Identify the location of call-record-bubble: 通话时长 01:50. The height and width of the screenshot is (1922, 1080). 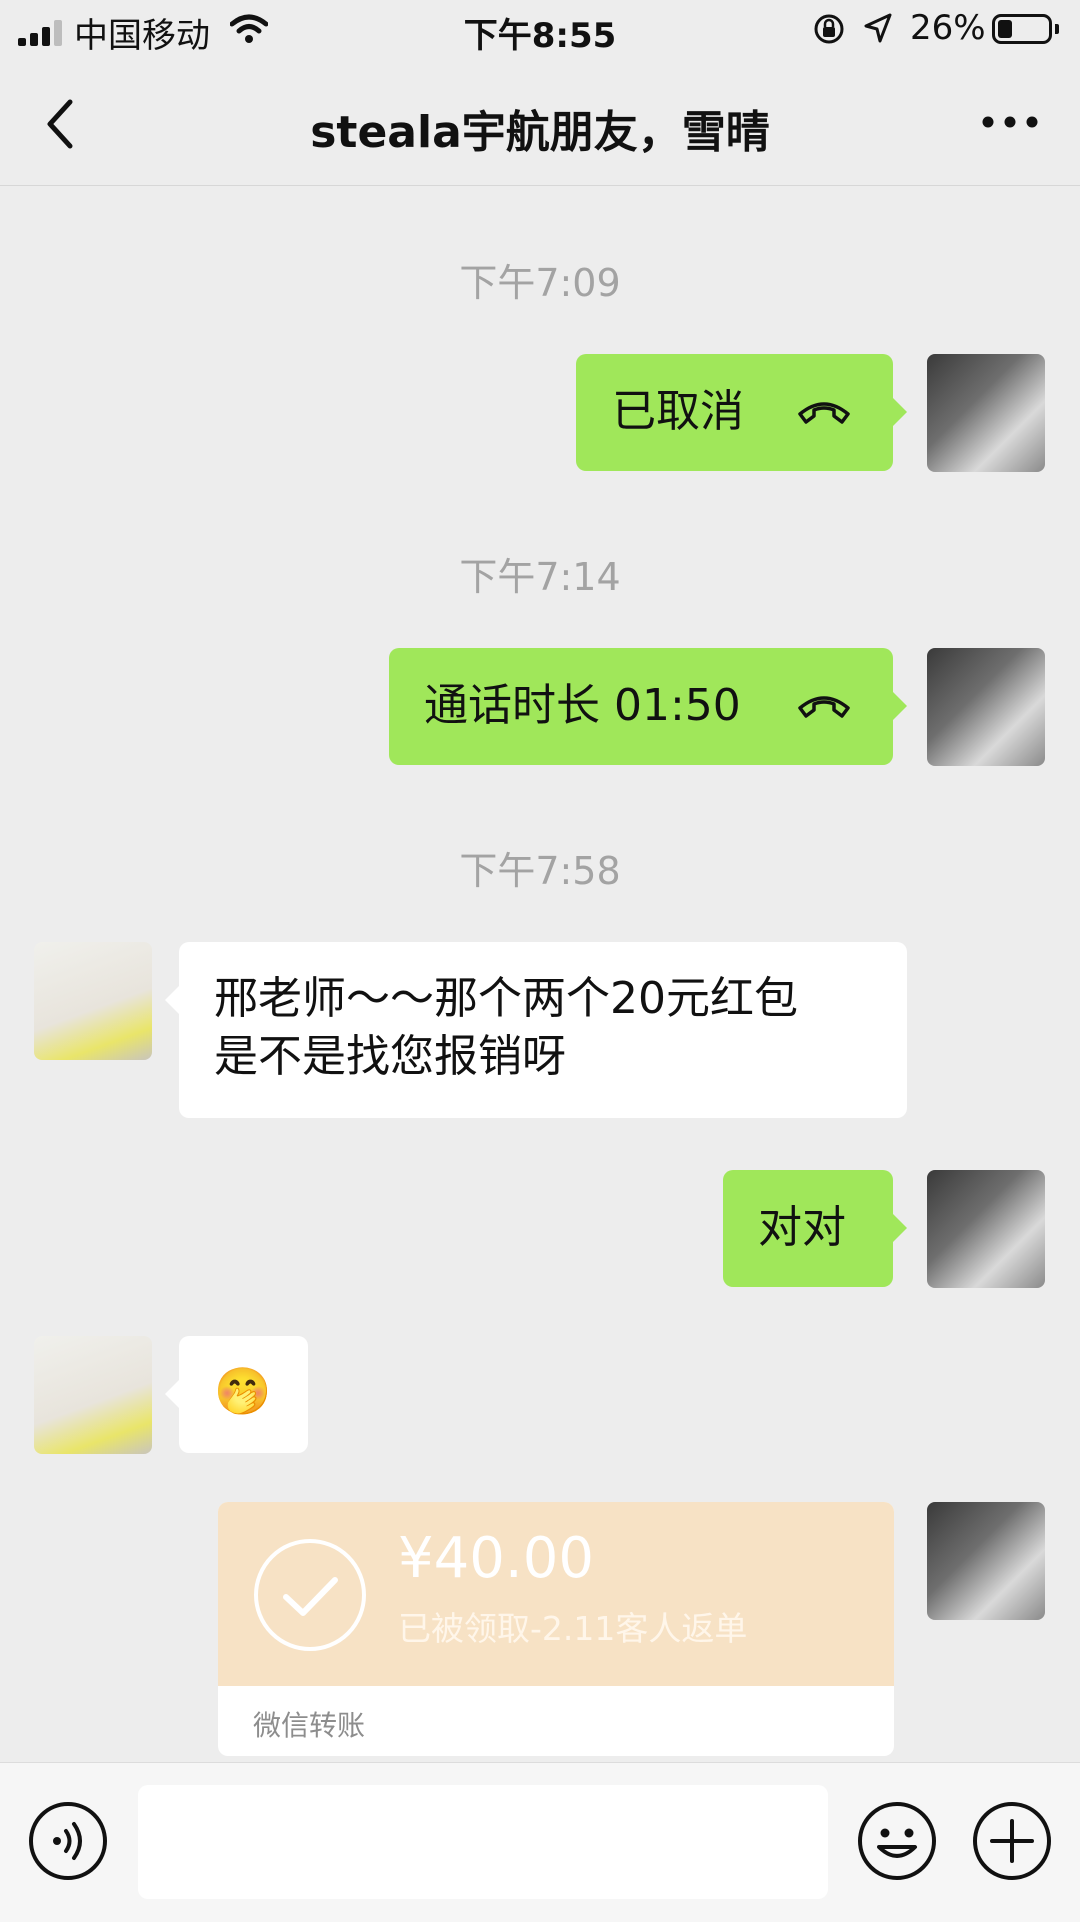
(648, 706).